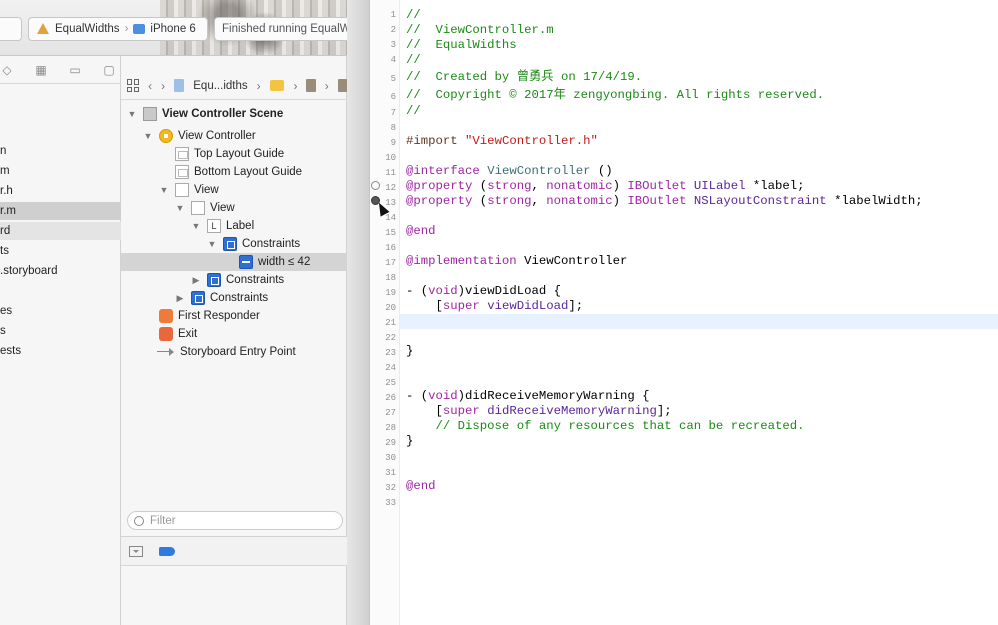 Image resolution: width=998 pixels, height=625 pixels. I want to click on project-file-icon, so click(179, 85).